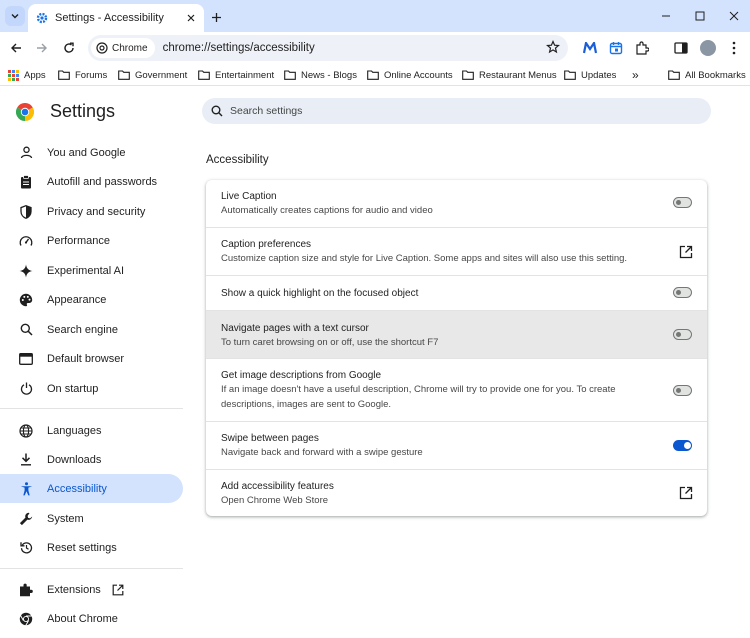 This screenshot has height=638, width=750. I want to click on bookmark-folder-government: Government, so click(152, 75).